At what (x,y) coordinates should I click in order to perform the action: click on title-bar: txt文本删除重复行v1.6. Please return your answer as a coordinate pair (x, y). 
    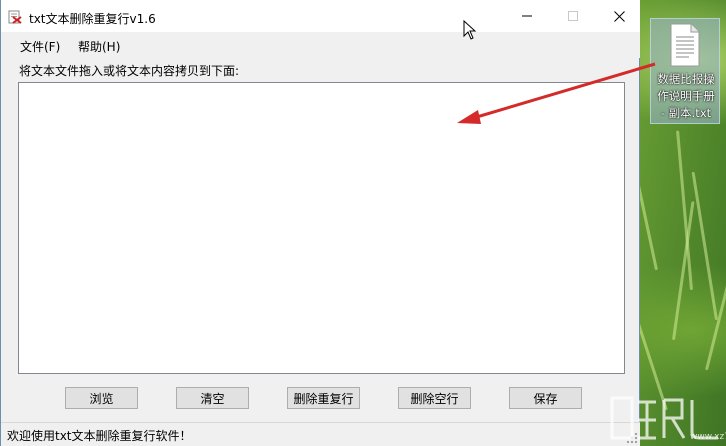
    Looking at the image, I should click on (320, 16).